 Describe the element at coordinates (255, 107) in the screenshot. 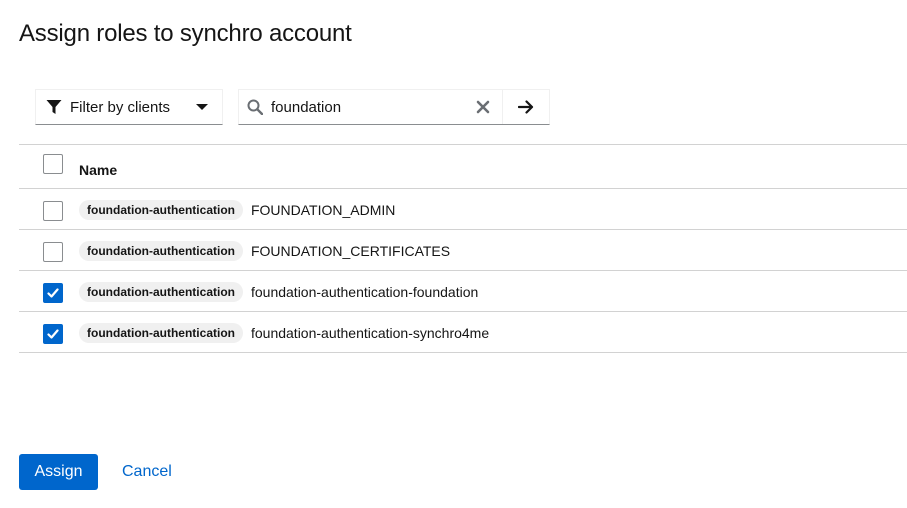

I see `search-icon` at that location.